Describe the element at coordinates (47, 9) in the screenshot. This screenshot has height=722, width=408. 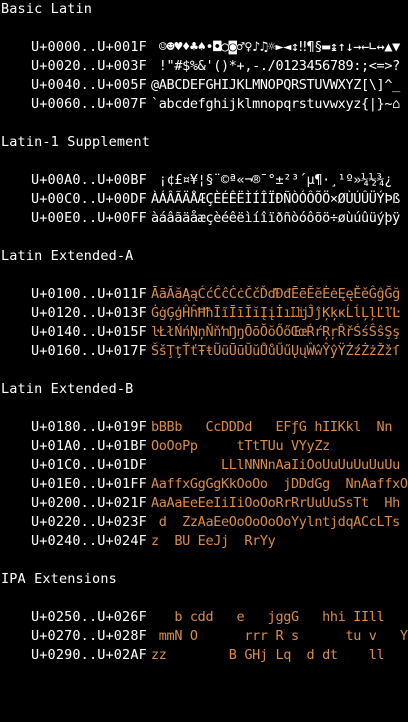
I see `section-title: Basic Latin` at that location.